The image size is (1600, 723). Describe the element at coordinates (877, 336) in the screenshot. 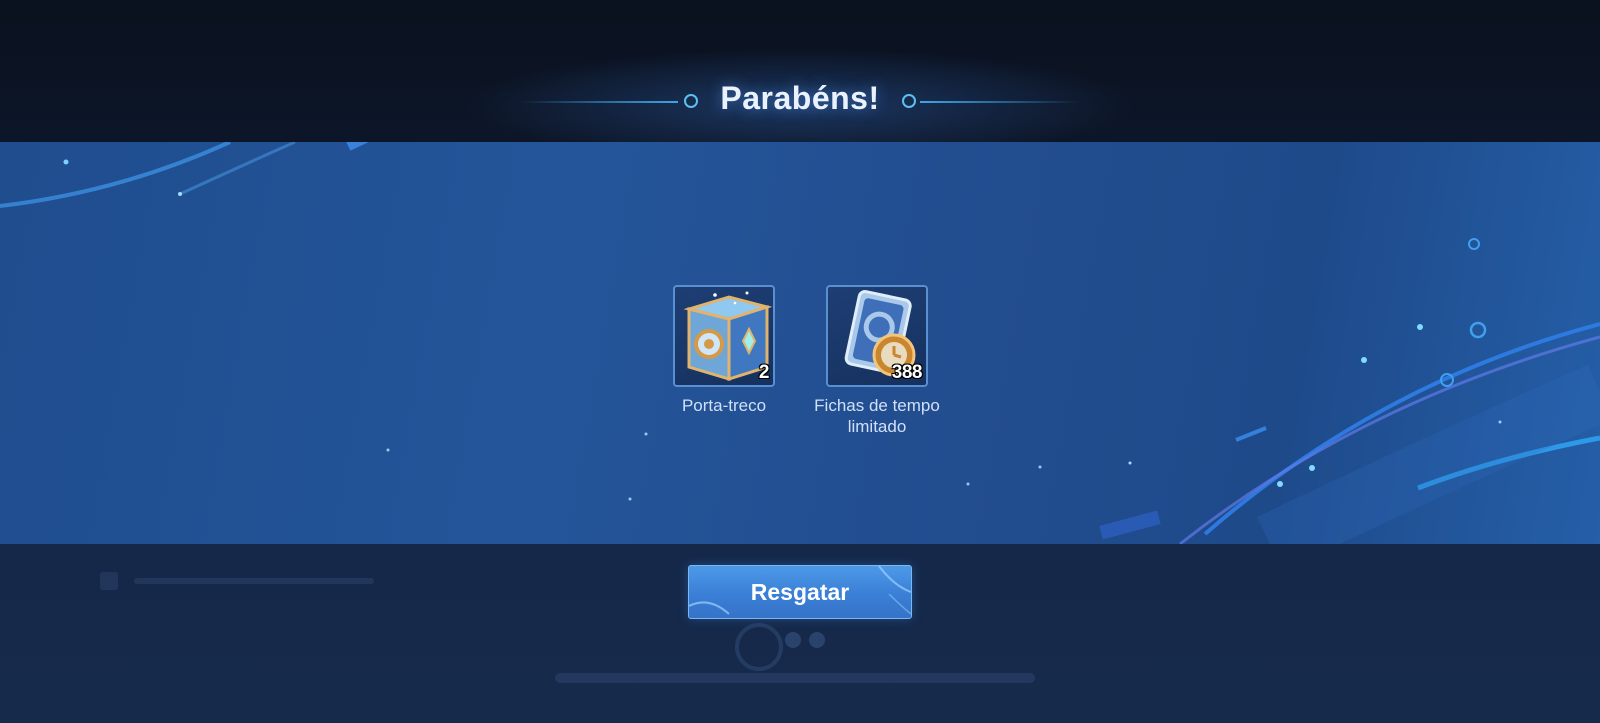

I see `reward-icon-frame: 388` at that location.